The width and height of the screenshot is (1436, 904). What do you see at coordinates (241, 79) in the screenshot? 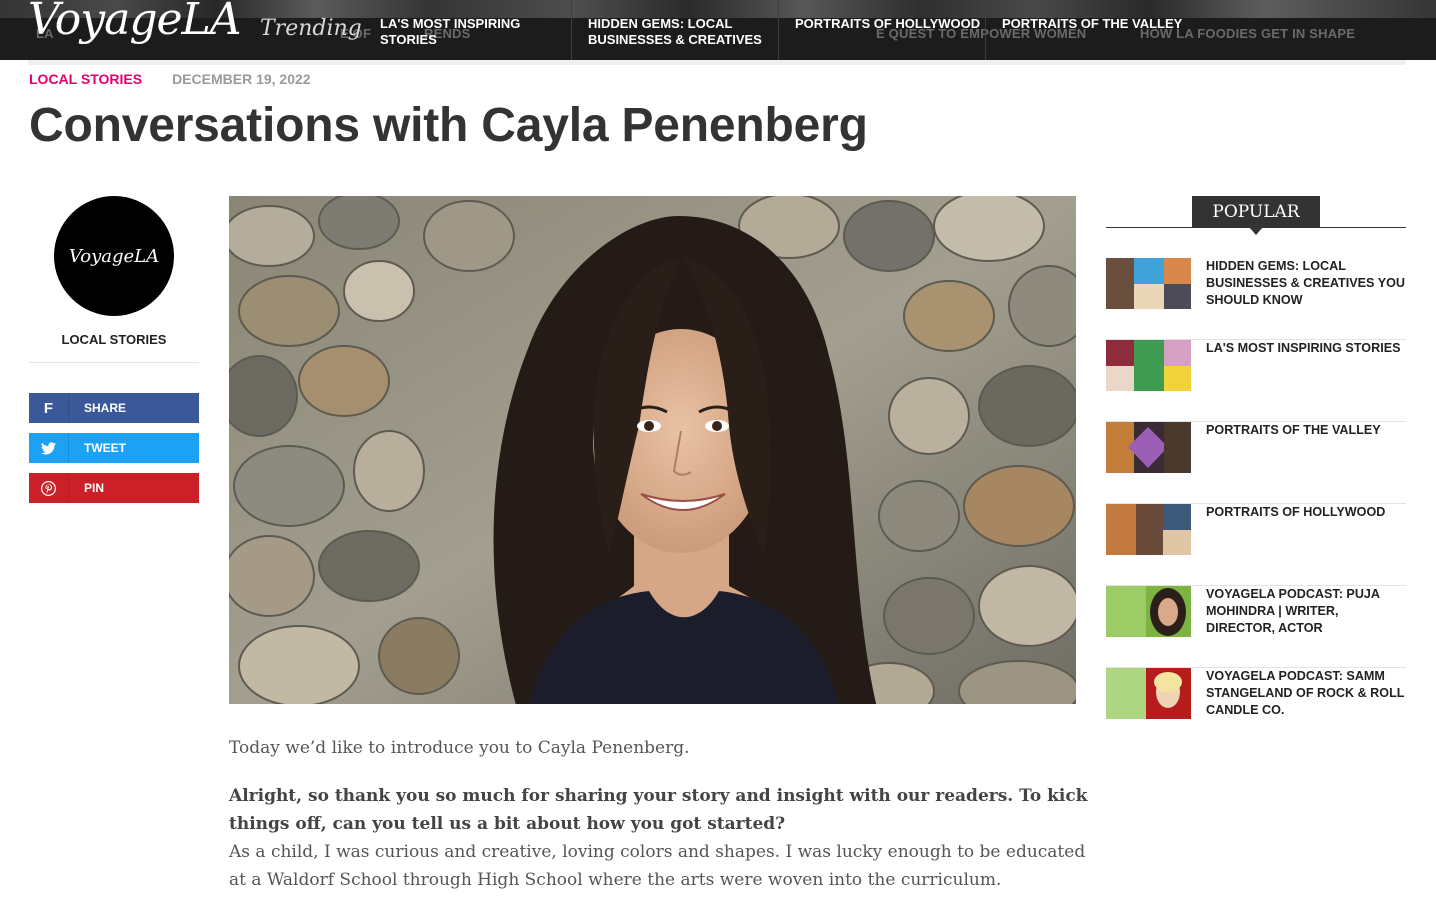
I see `article-date: December 19, 2022` at bounding box center [241, 79].